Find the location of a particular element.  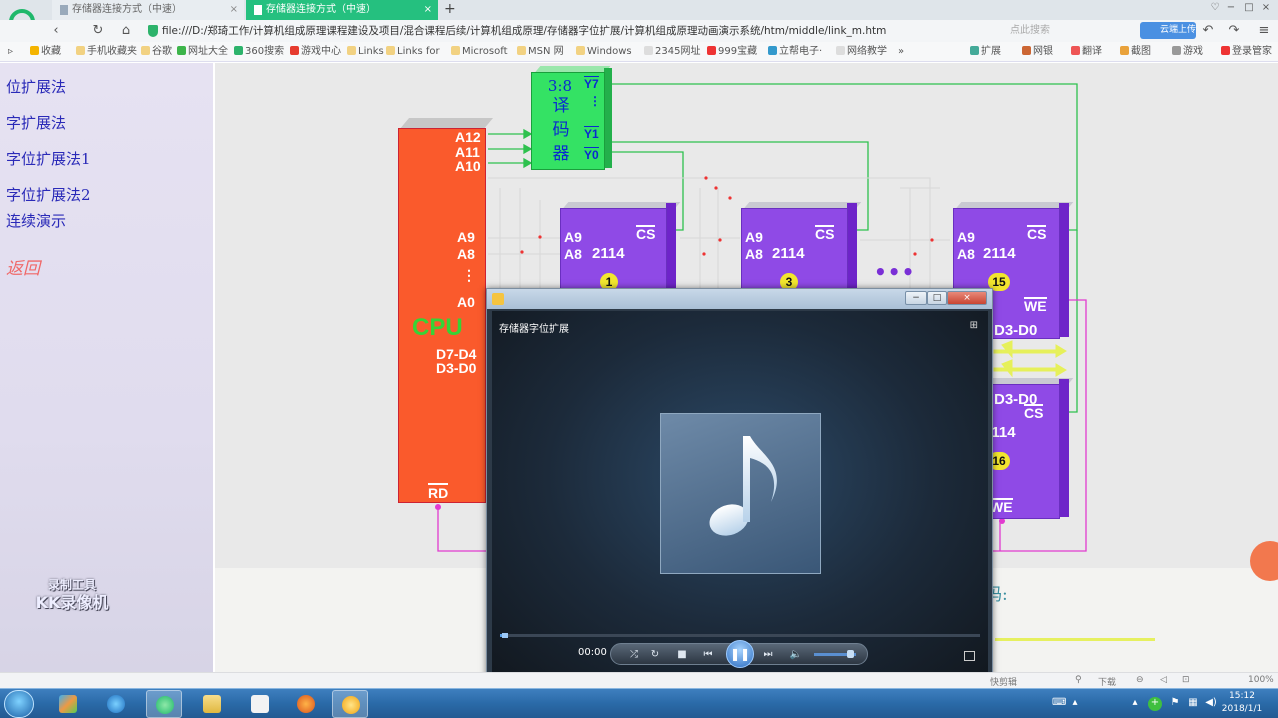

browser-icon is located at coordinates (165, 705).